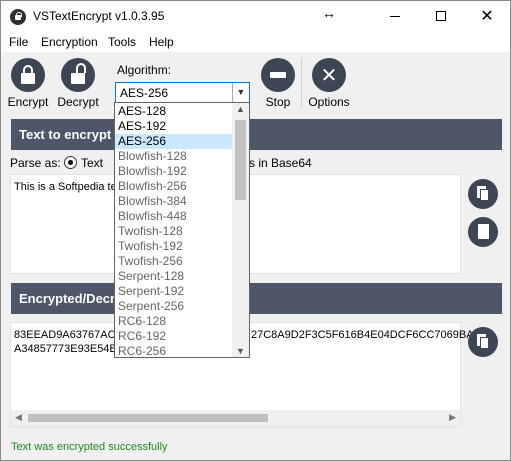 Image resolution: width=511 pixels, height=461 pixels. I want to click on radio-base64-label: s in Base64, so click(280, 163).